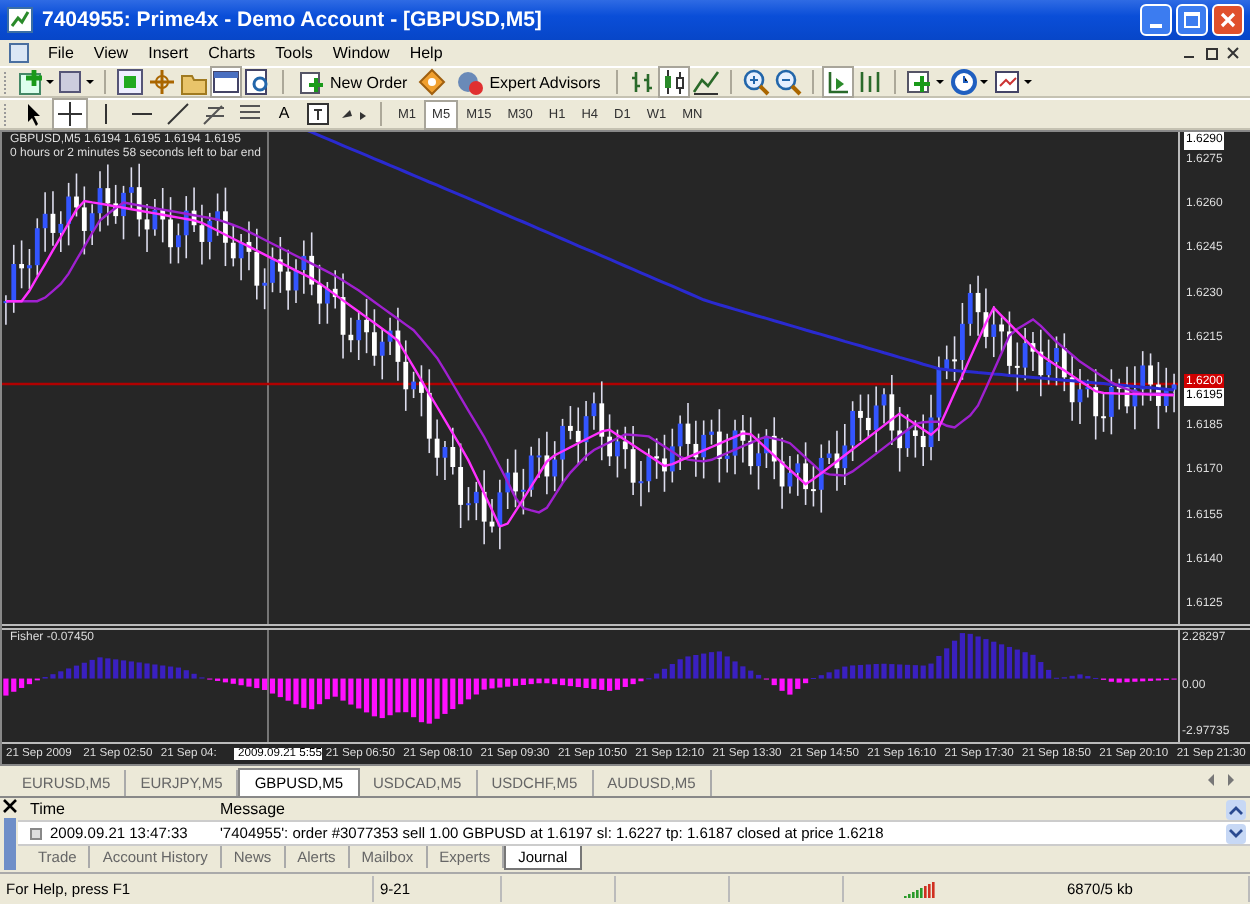 The height and width of the screenshot is (904, 1250). What do you see at coordinates (426, 53) in the screenshot?
I see `menu-item: Help` at bounding box center [426, 53].